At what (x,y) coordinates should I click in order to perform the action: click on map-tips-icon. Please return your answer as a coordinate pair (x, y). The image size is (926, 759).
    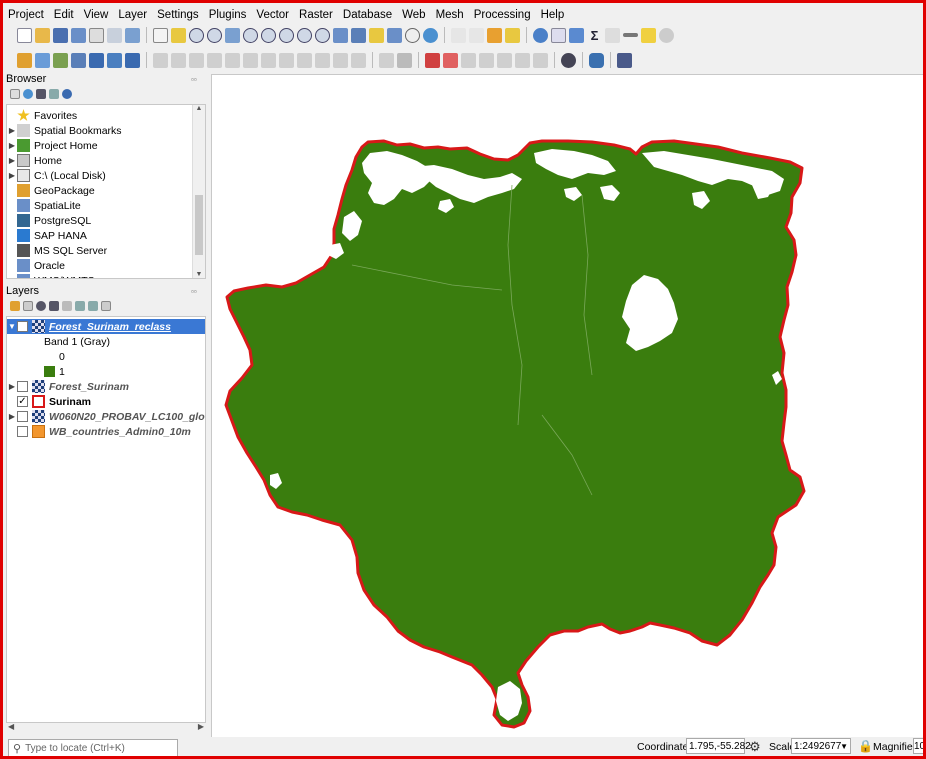
    Looking at the image, I should click on (648, 35).